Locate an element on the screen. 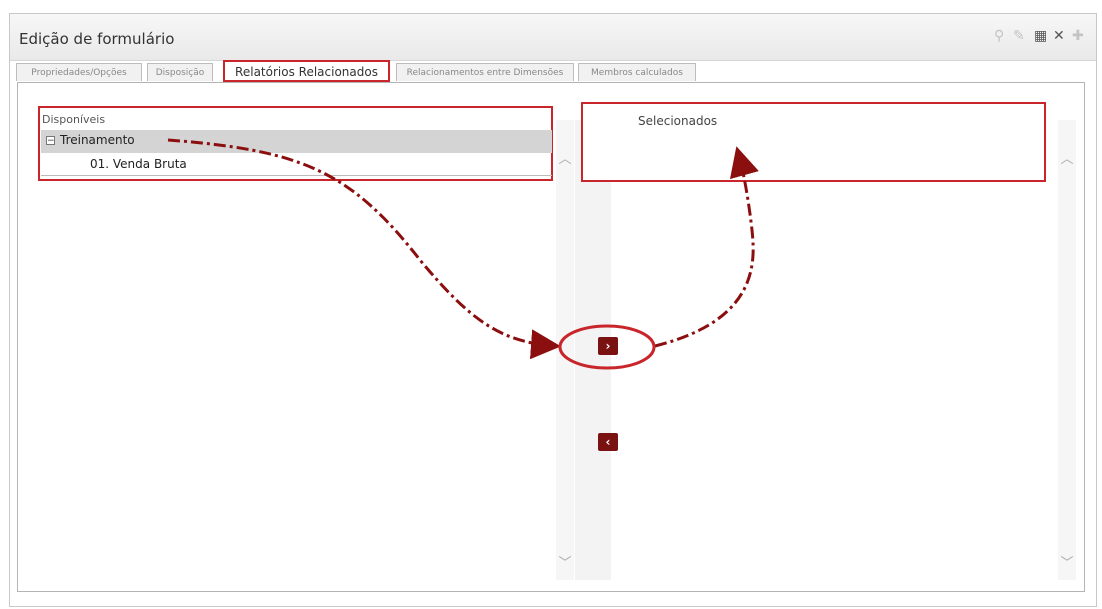  close-icon: ✕ is located at coordinates (1059, 36).